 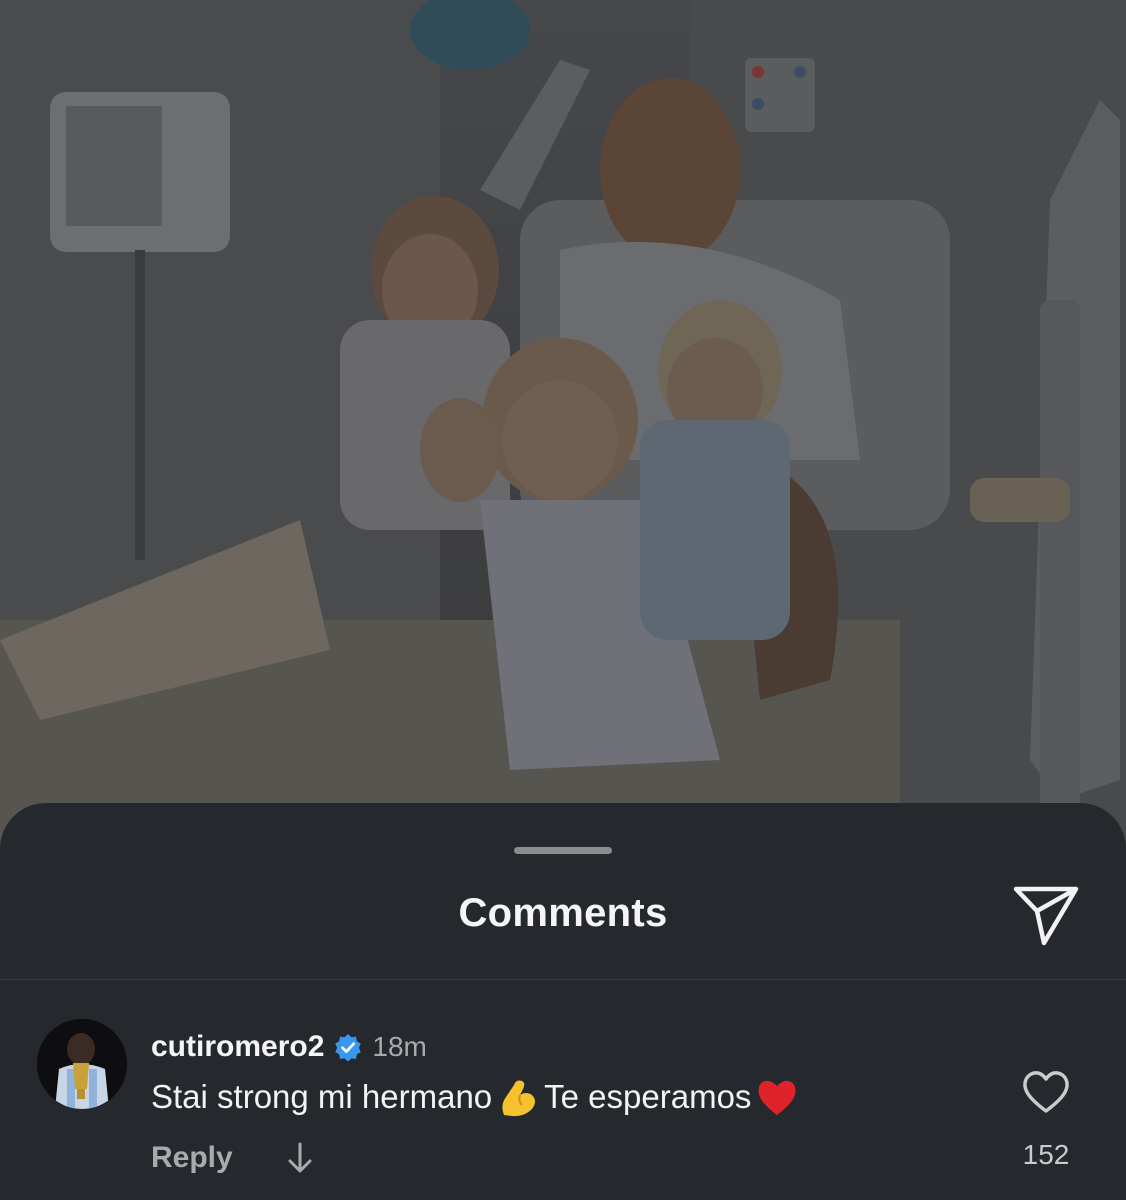 I want to click on flexed-biceps-emoji, so click(x=519, y=1098).